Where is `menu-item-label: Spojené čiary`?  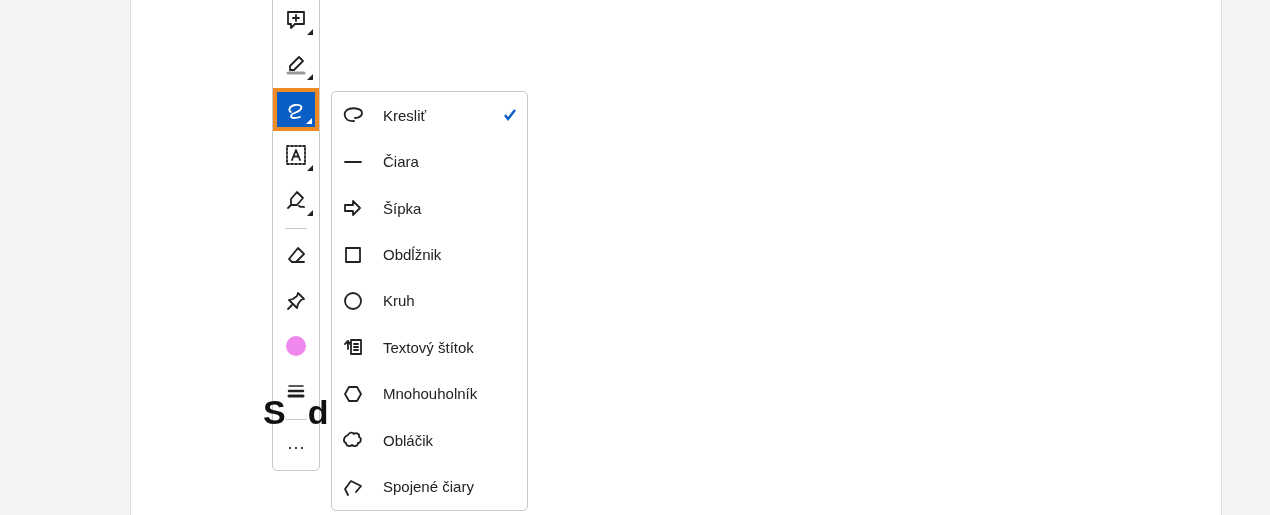
menu-item-label: Spojené čiary is located at coordinates (429, 487).